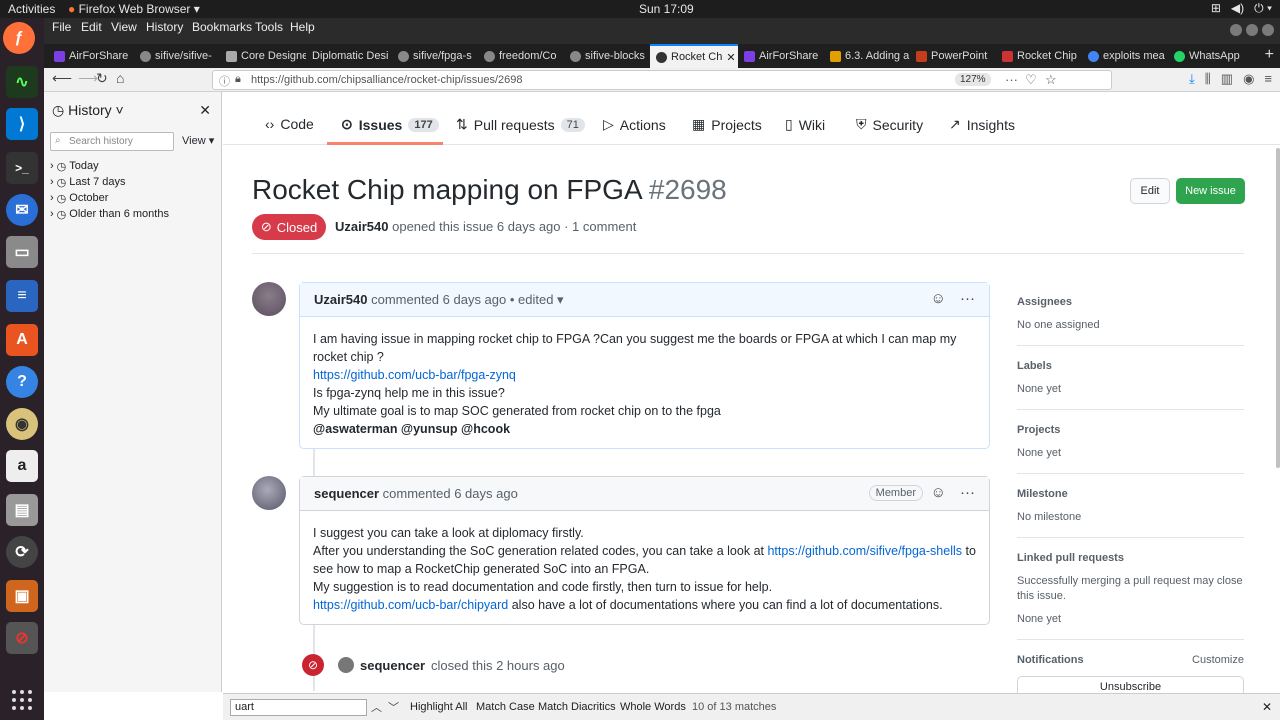 The image size is (1280, 720). I want to click on history-item-older: › ◷ Older than 6 months, so click(109, 214).